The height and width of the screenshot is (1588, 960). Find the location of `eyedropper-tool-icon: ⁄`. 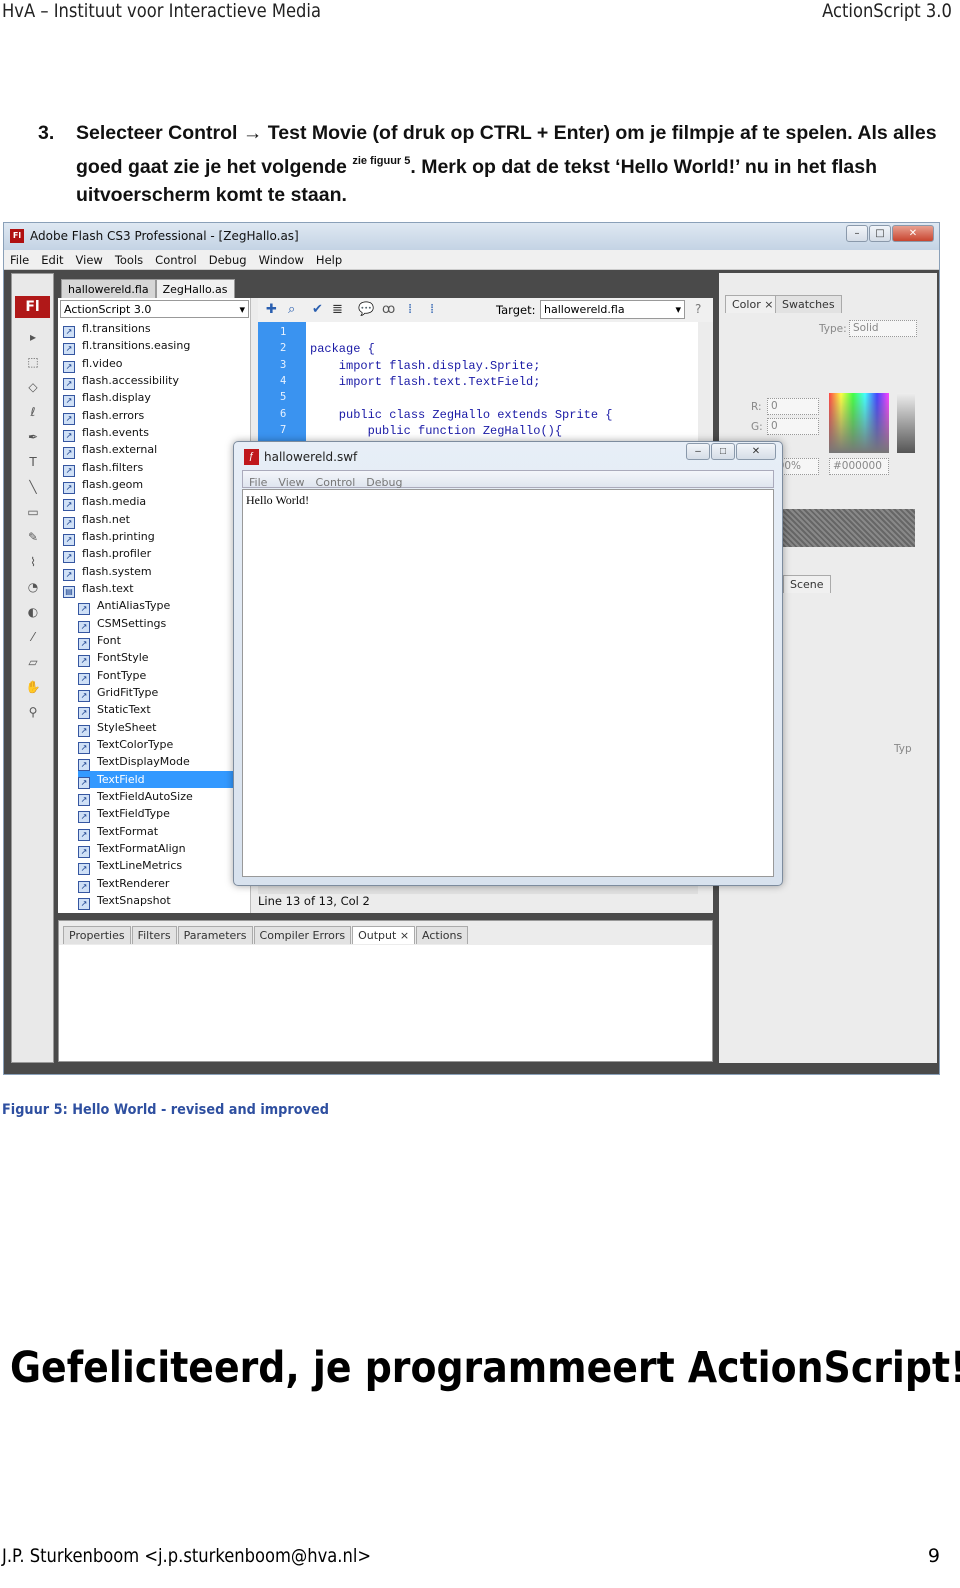

eyedropper-tool-icon: ⁄ is located at coordinates (33, 637).